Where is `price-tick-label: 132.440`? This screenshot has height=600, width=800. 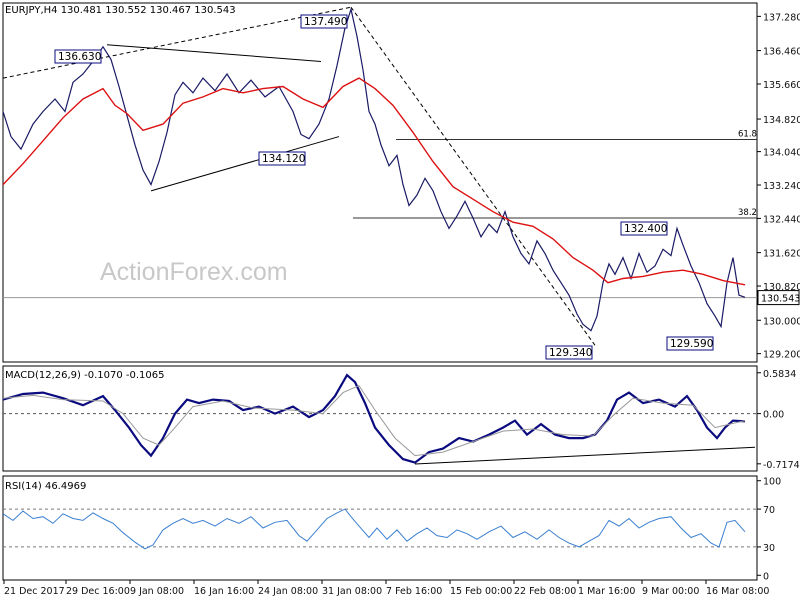 price-tick-label: 132.440 is located at coordinates (781, 219).